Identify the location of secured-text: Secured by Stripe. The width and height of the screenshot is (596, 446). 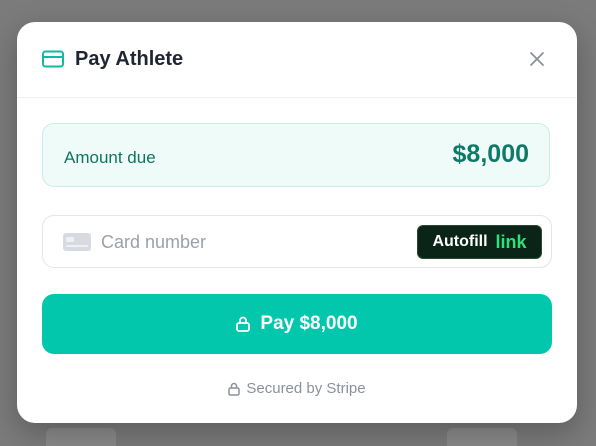
(306, 388).